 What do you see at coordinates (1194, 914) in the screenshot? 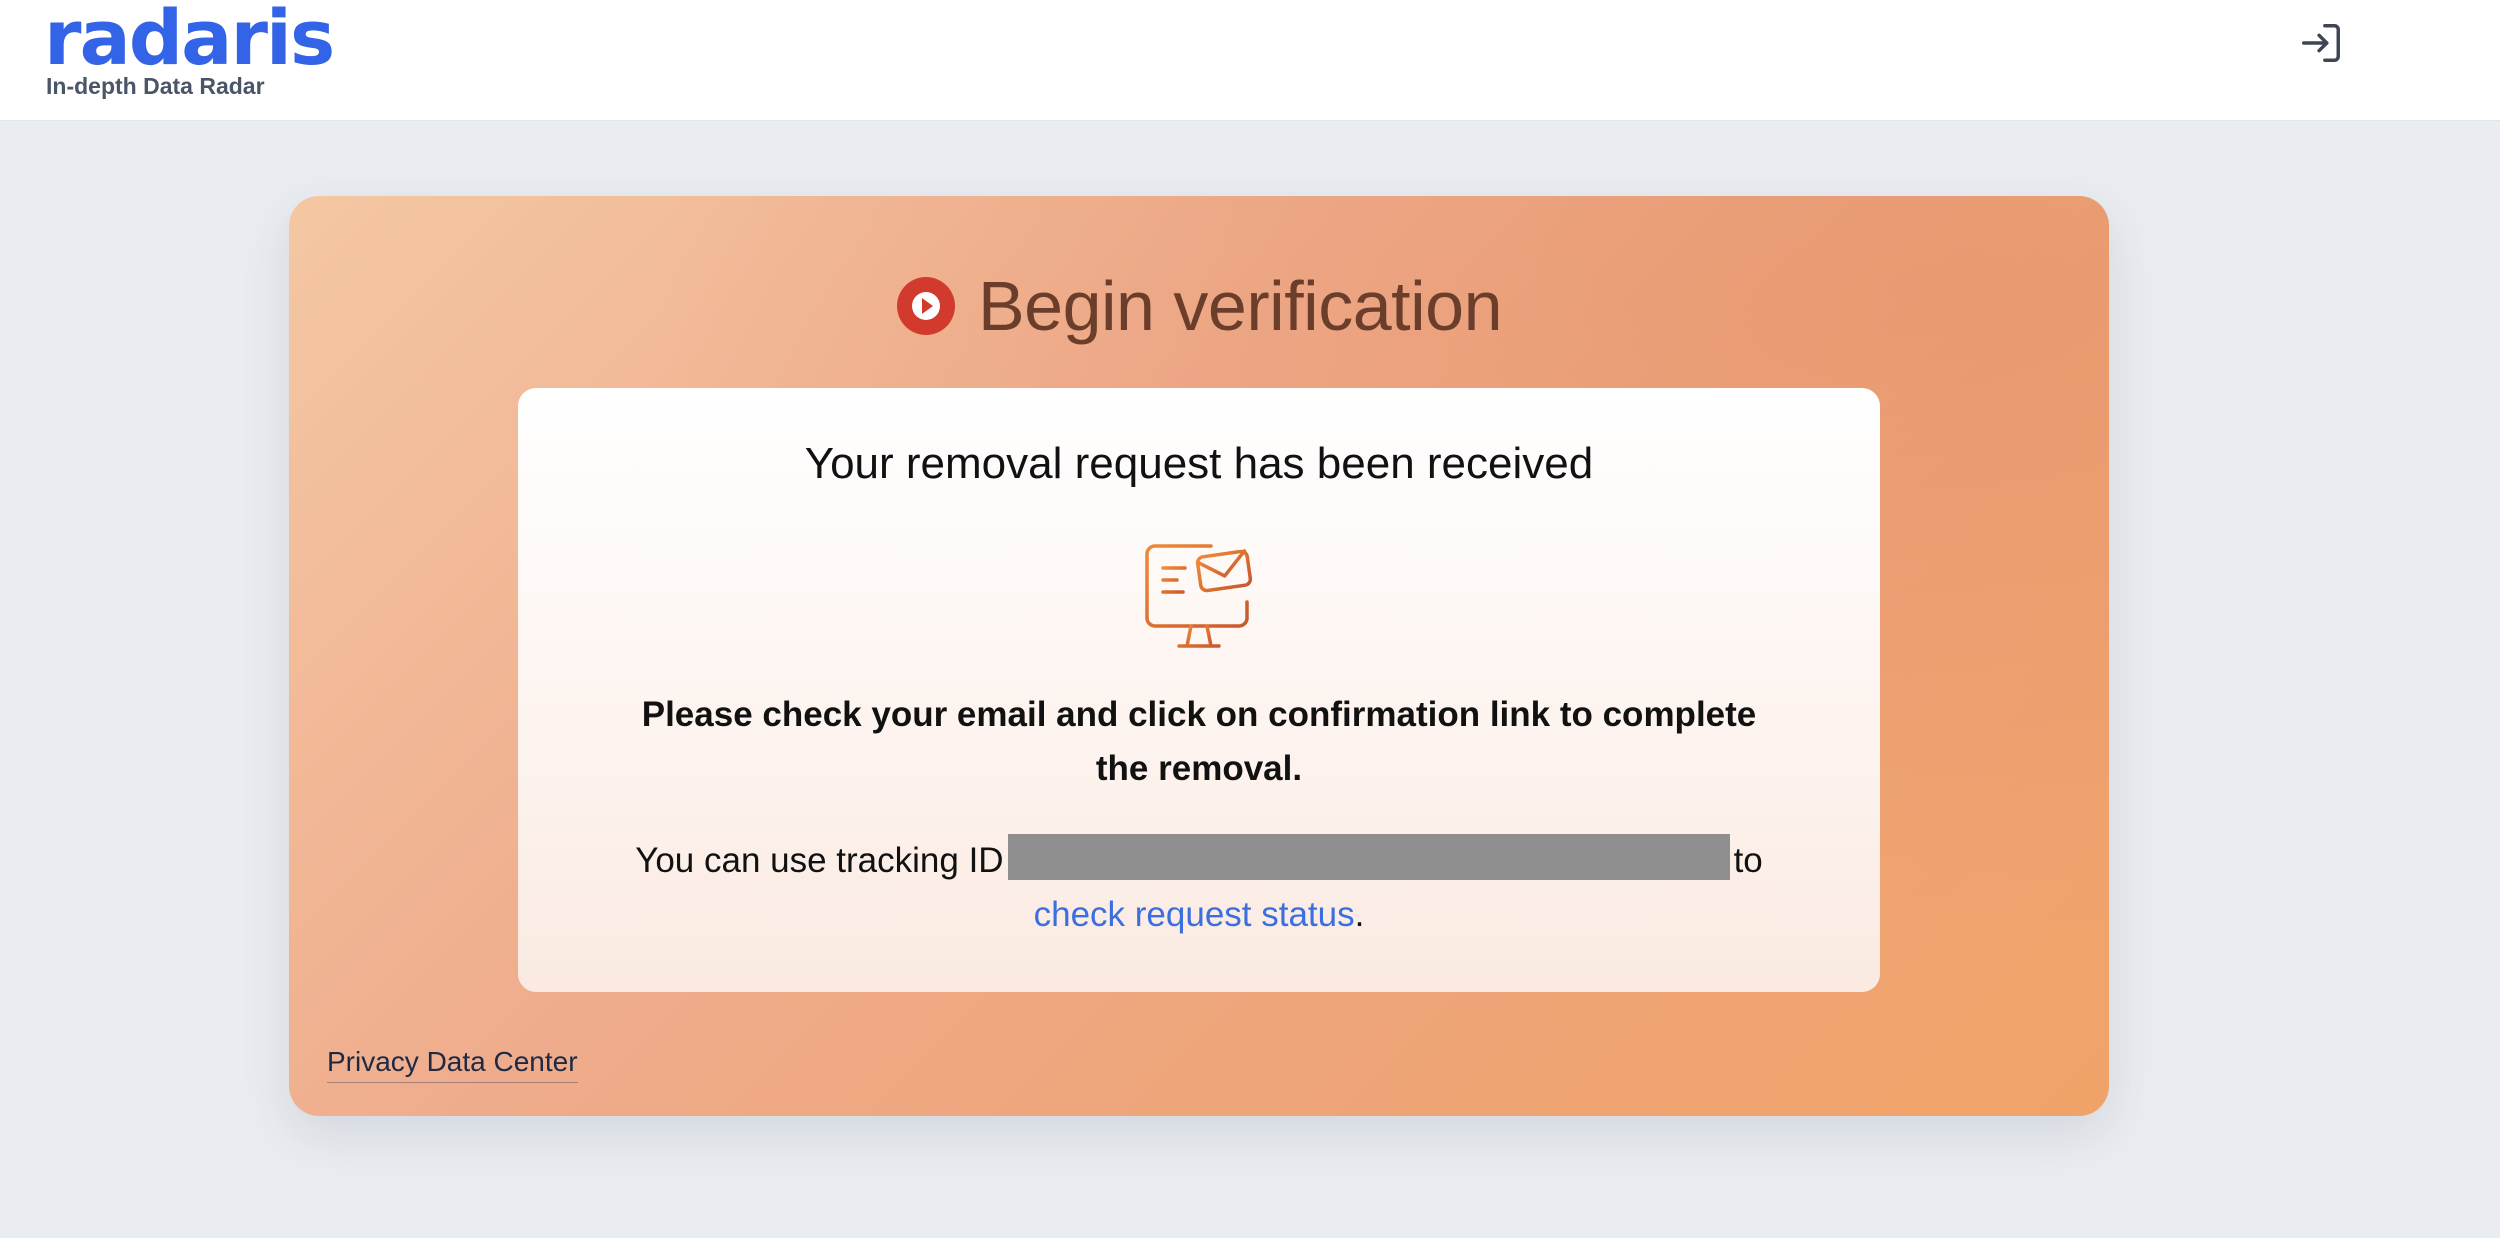
I see `check-status-link: check request status` at bounding box center [1194, 914].